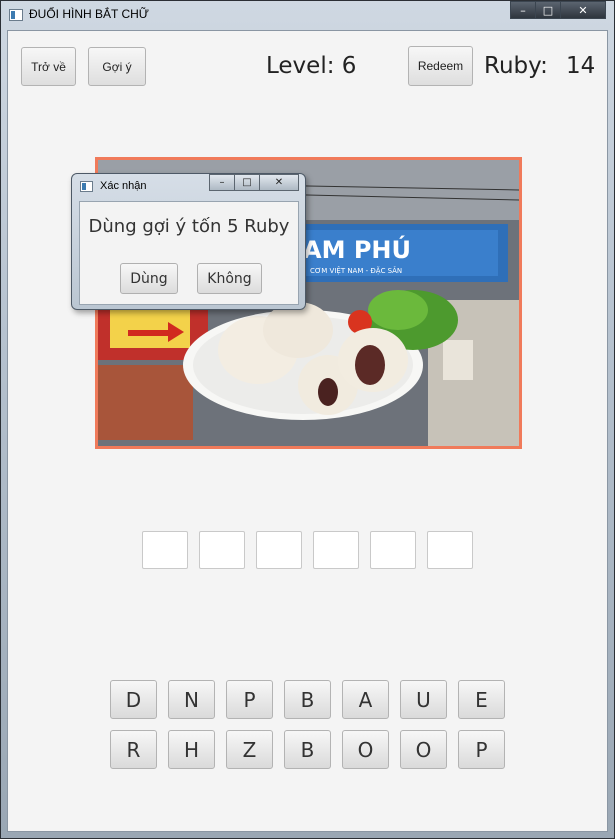  Describe the element at coordinates (481, 699) in the screenshot. I see `letter-tile: E` at that location.